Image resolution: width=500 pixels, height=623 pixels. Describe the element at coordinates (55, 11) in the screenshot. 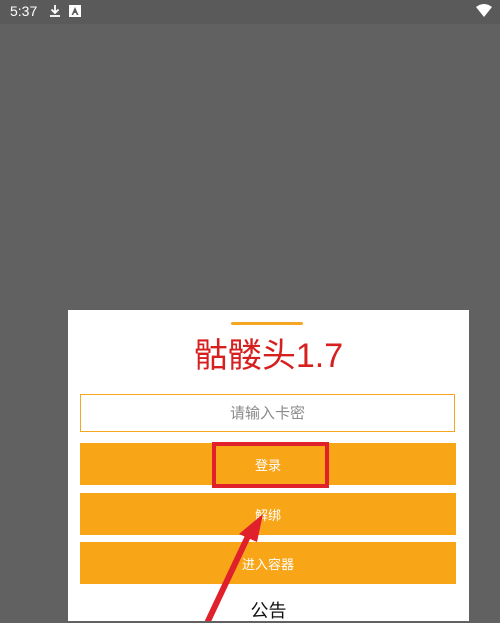

I see `download-icon` at that location.